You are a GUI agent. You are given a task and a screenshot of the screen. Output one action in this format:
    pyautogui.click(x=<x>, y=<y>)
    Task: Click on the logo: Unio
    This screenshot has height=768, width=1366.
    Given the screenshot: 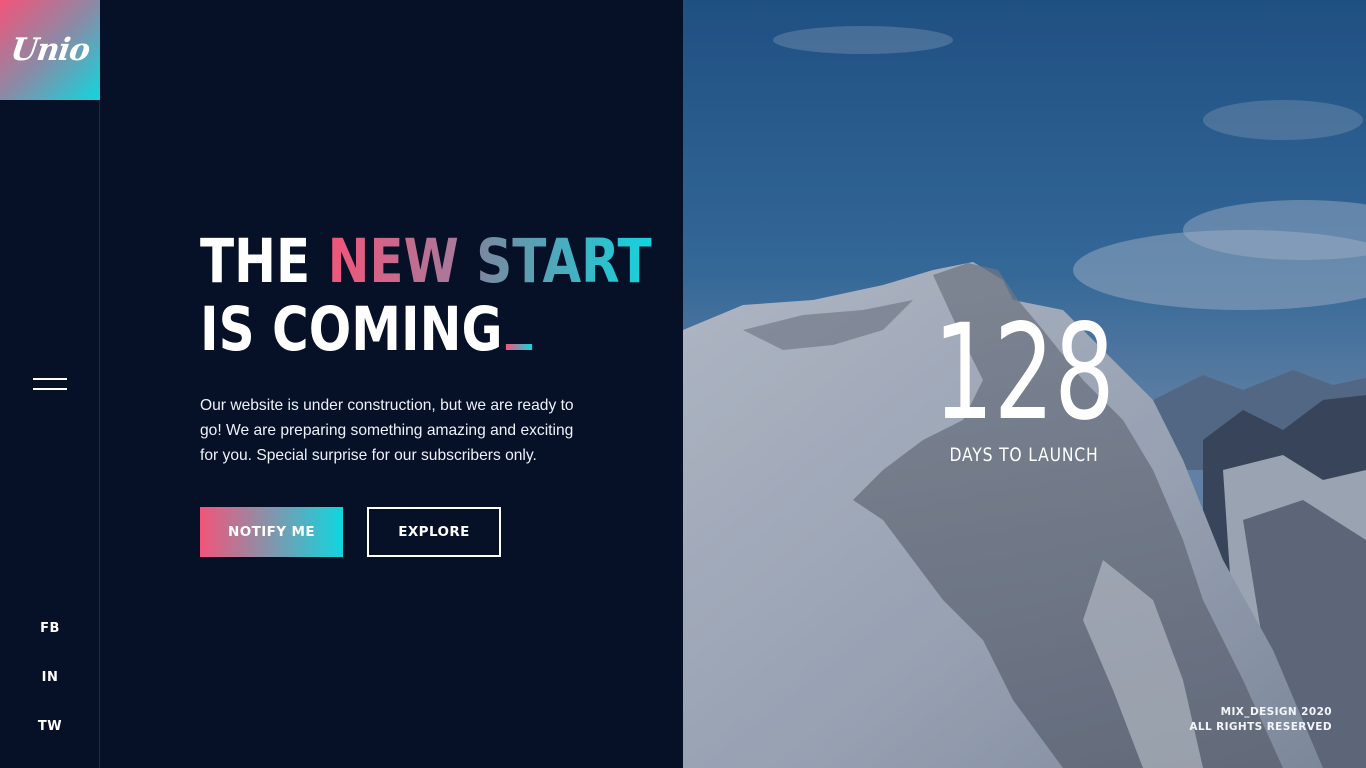 What is the action you would take?
    pyautogui.click(x=50, y=50)
    